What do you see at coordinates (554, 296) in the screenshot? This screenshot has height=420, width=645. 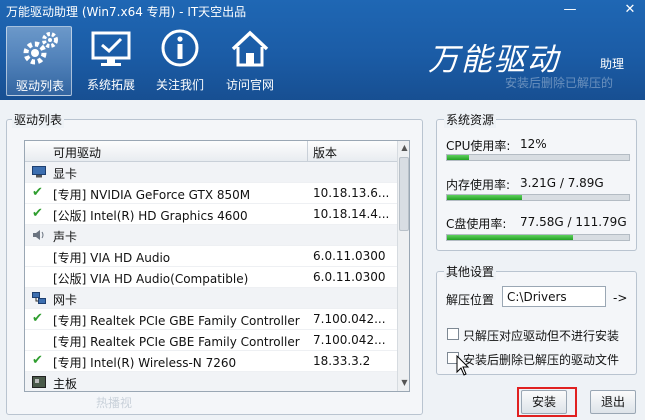 I see `extract-location-input` at bounding box center [554, 296].